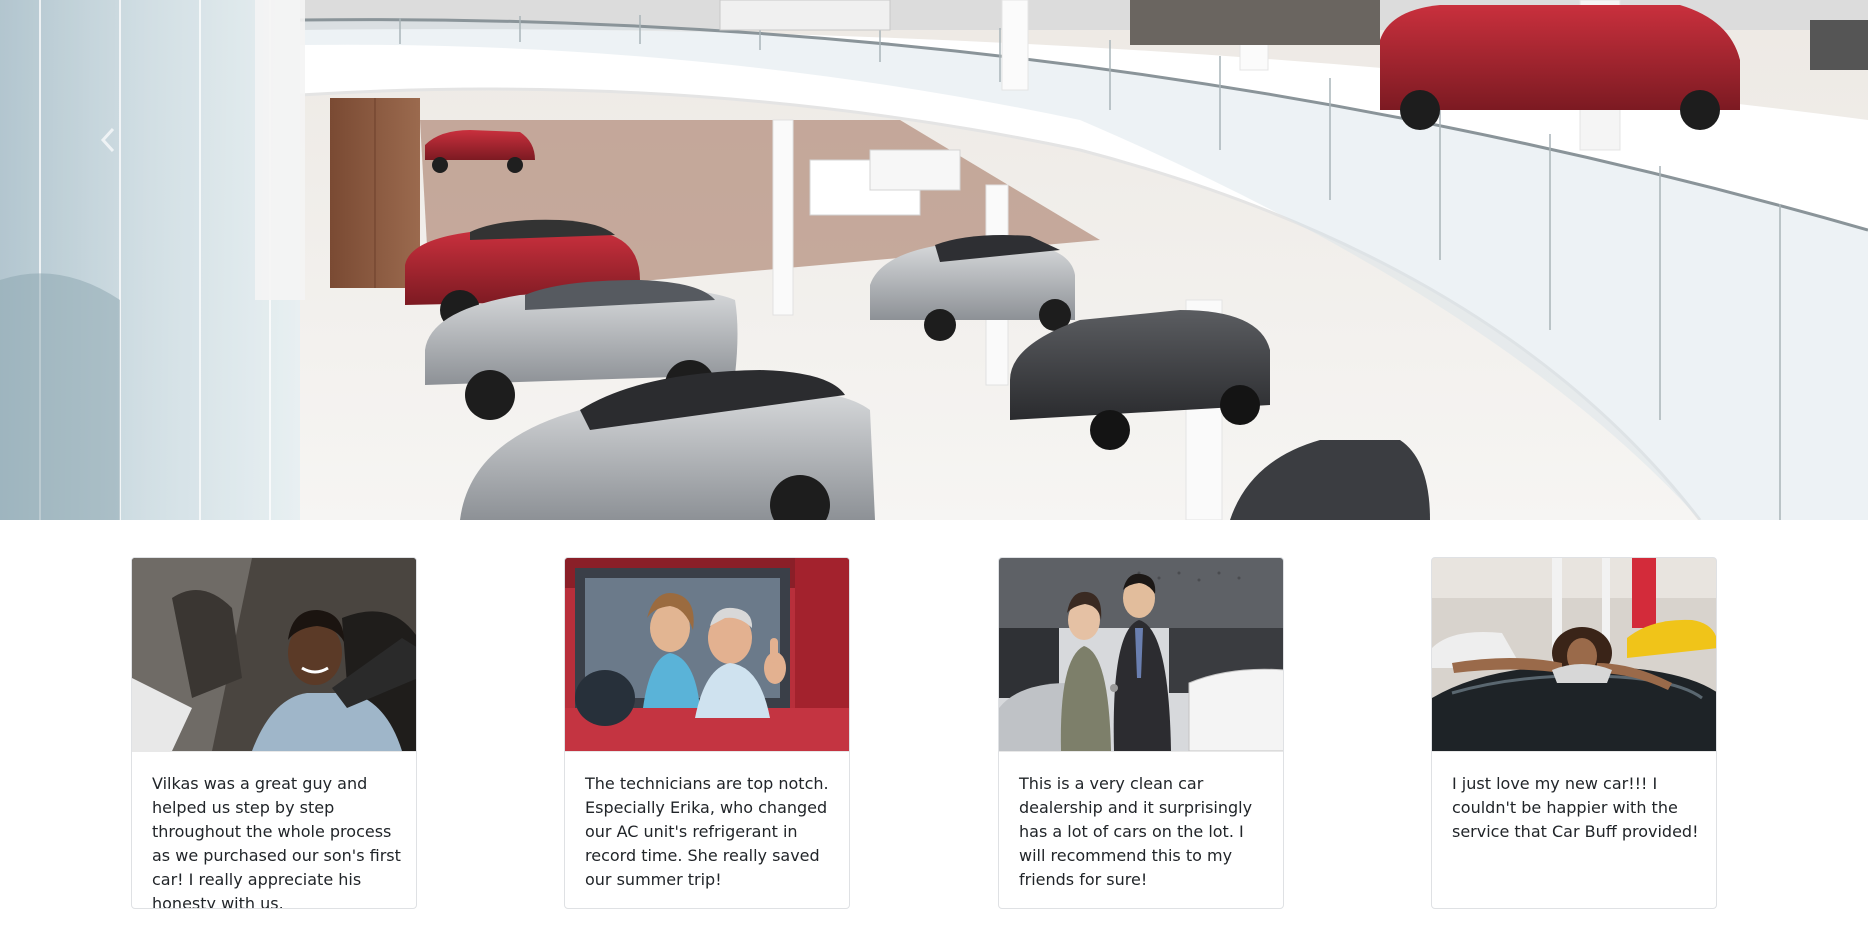 This screenshot has width=1868, height=945. Describe the element at coordinates (707, 654) in the screenshot. I see `couple-thumbs-up-in-red-car-photo` at that location.